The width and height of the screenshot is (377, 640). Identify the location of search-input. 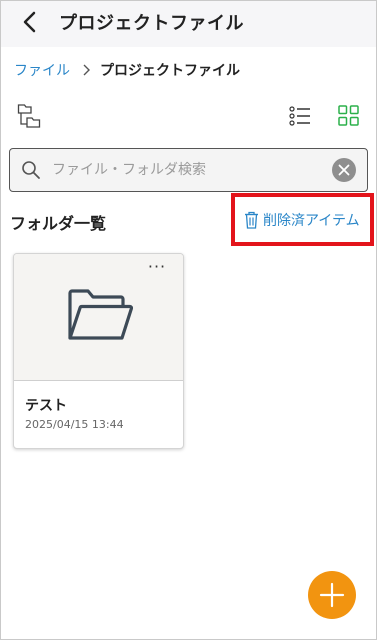
(187, 170).